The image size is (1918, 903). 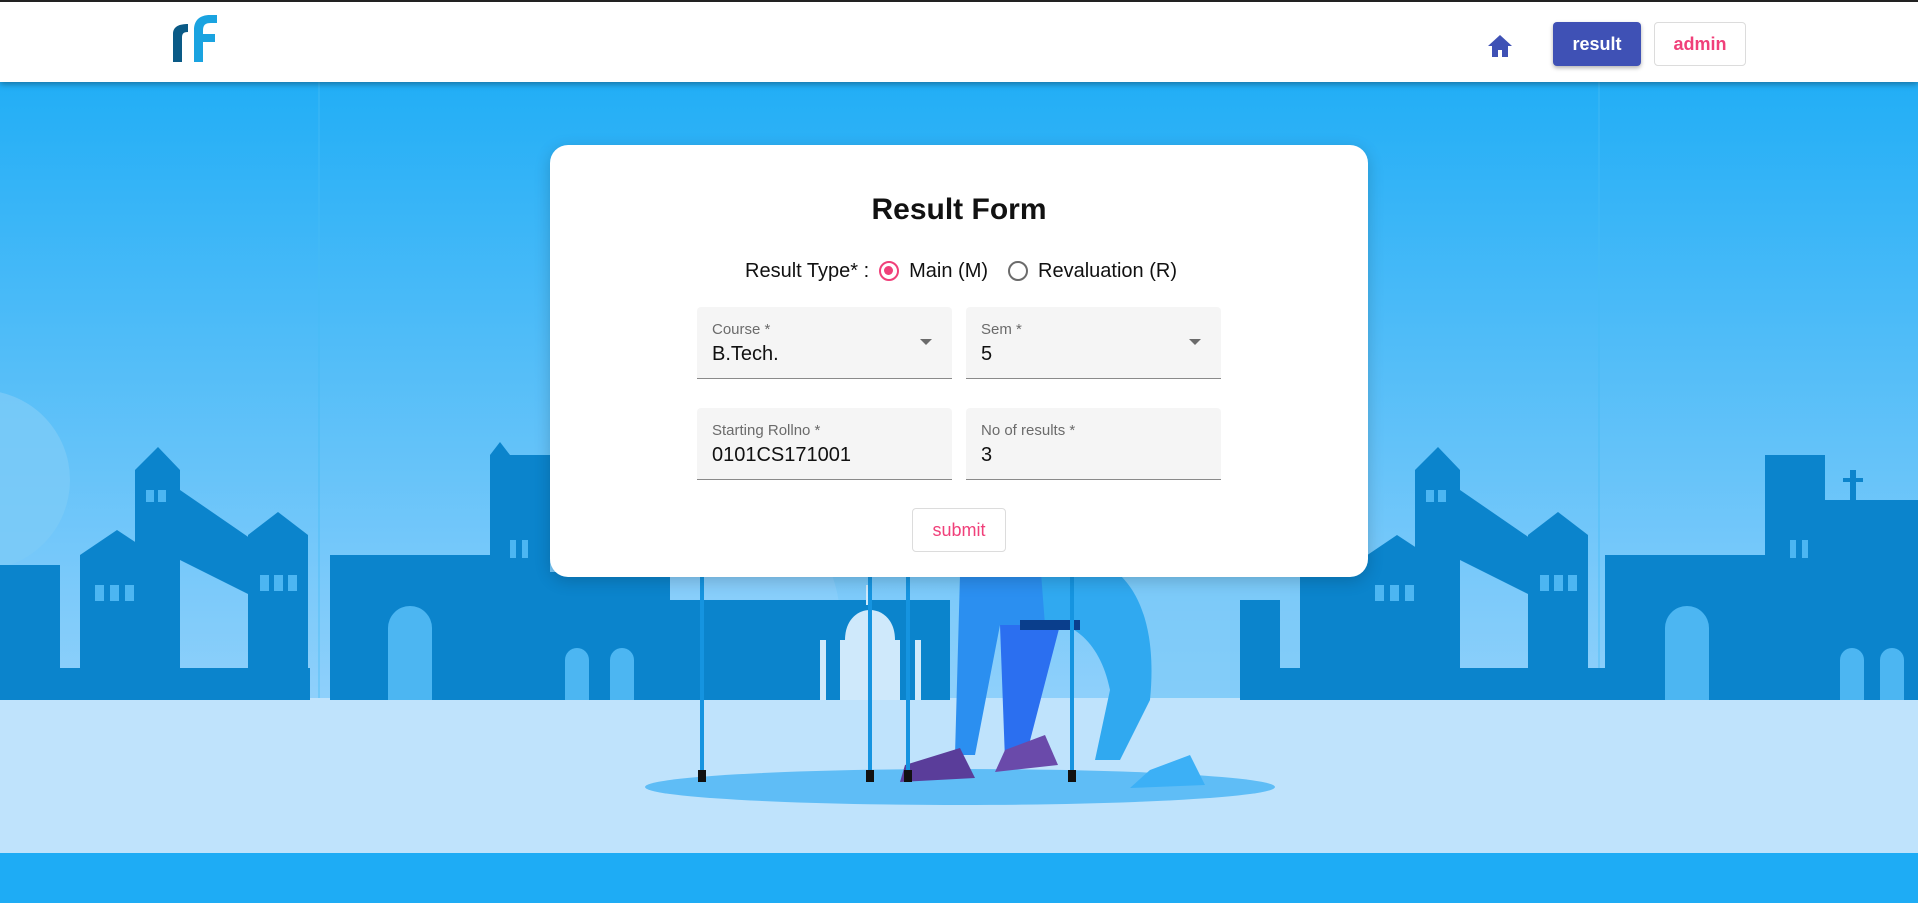 What do you see at coordinates (889, 271) in the screenshot?
I see `radio-main-circle` at bounding box center [889, 271].